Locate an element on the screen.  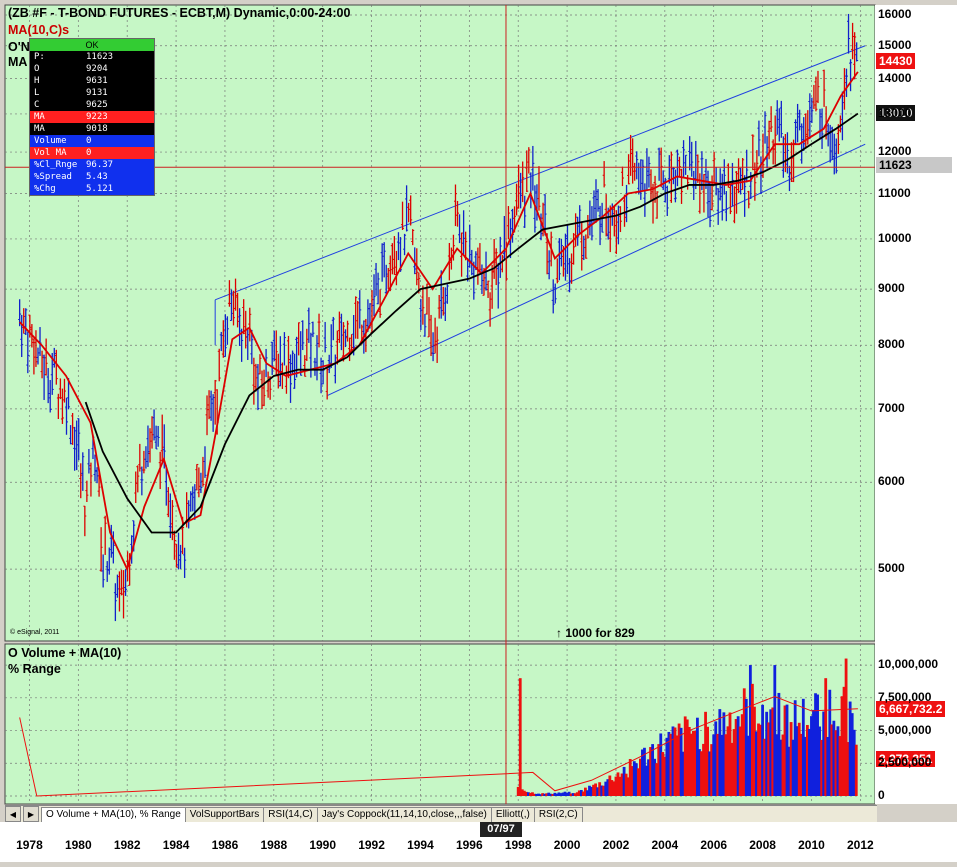
databox-row: Volume 0 is located at coordinates (92, 141).